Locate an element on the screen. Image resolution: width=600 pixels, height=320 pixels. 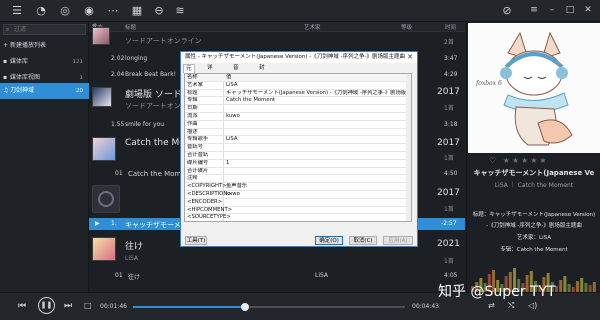
metadata-row: 艺术家 LiSA is located at coordinates (298, 86).